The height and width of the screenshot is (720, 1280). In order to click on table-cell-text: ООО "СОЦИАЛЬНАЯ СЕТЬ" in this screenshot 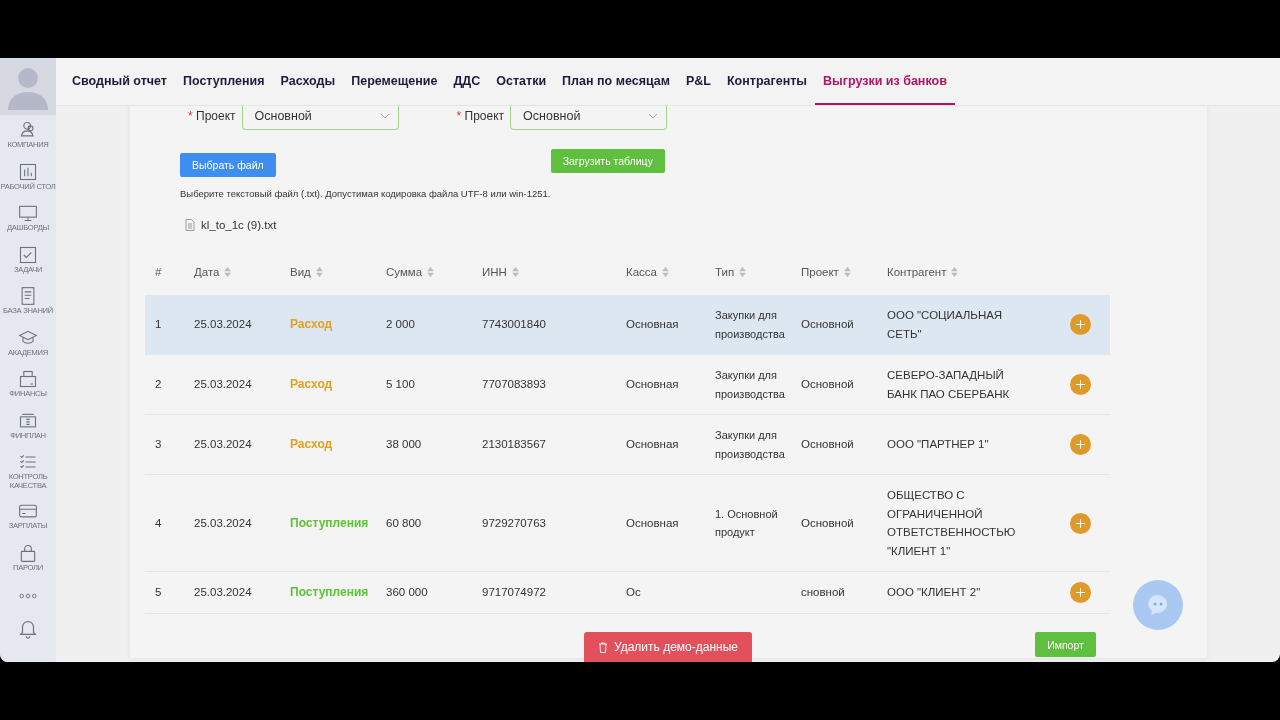, I will do `click(945, 325)`.